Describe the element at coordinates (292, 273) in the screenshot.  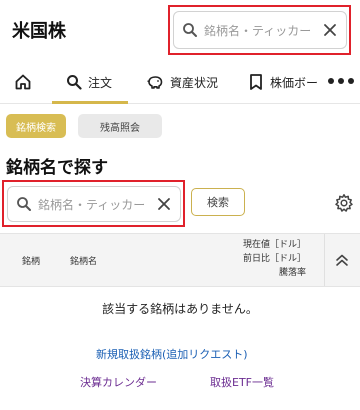
I see `column-header-price-line3: 騰落率` at that location.